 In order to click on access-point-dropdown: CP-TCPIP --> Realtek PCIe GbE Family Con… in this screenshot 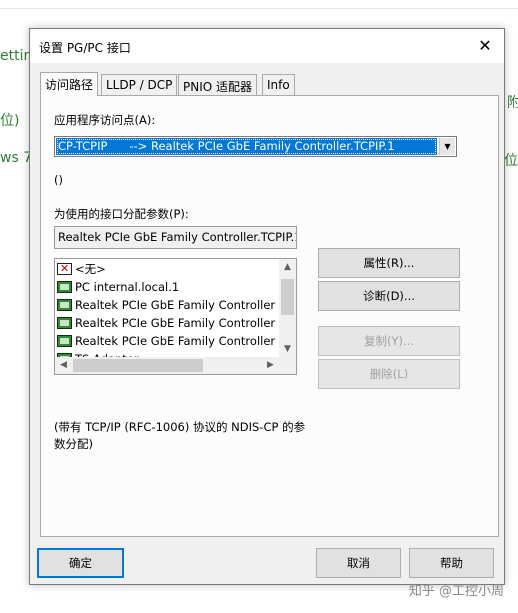, I will do `click(255, 146)`.